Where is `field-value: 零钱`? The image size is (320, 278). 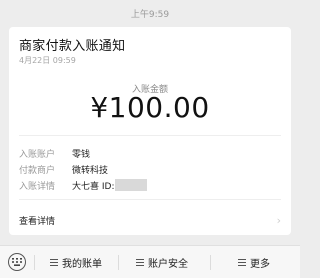
field-value: 零钱 is located at coordinates (81, 154).